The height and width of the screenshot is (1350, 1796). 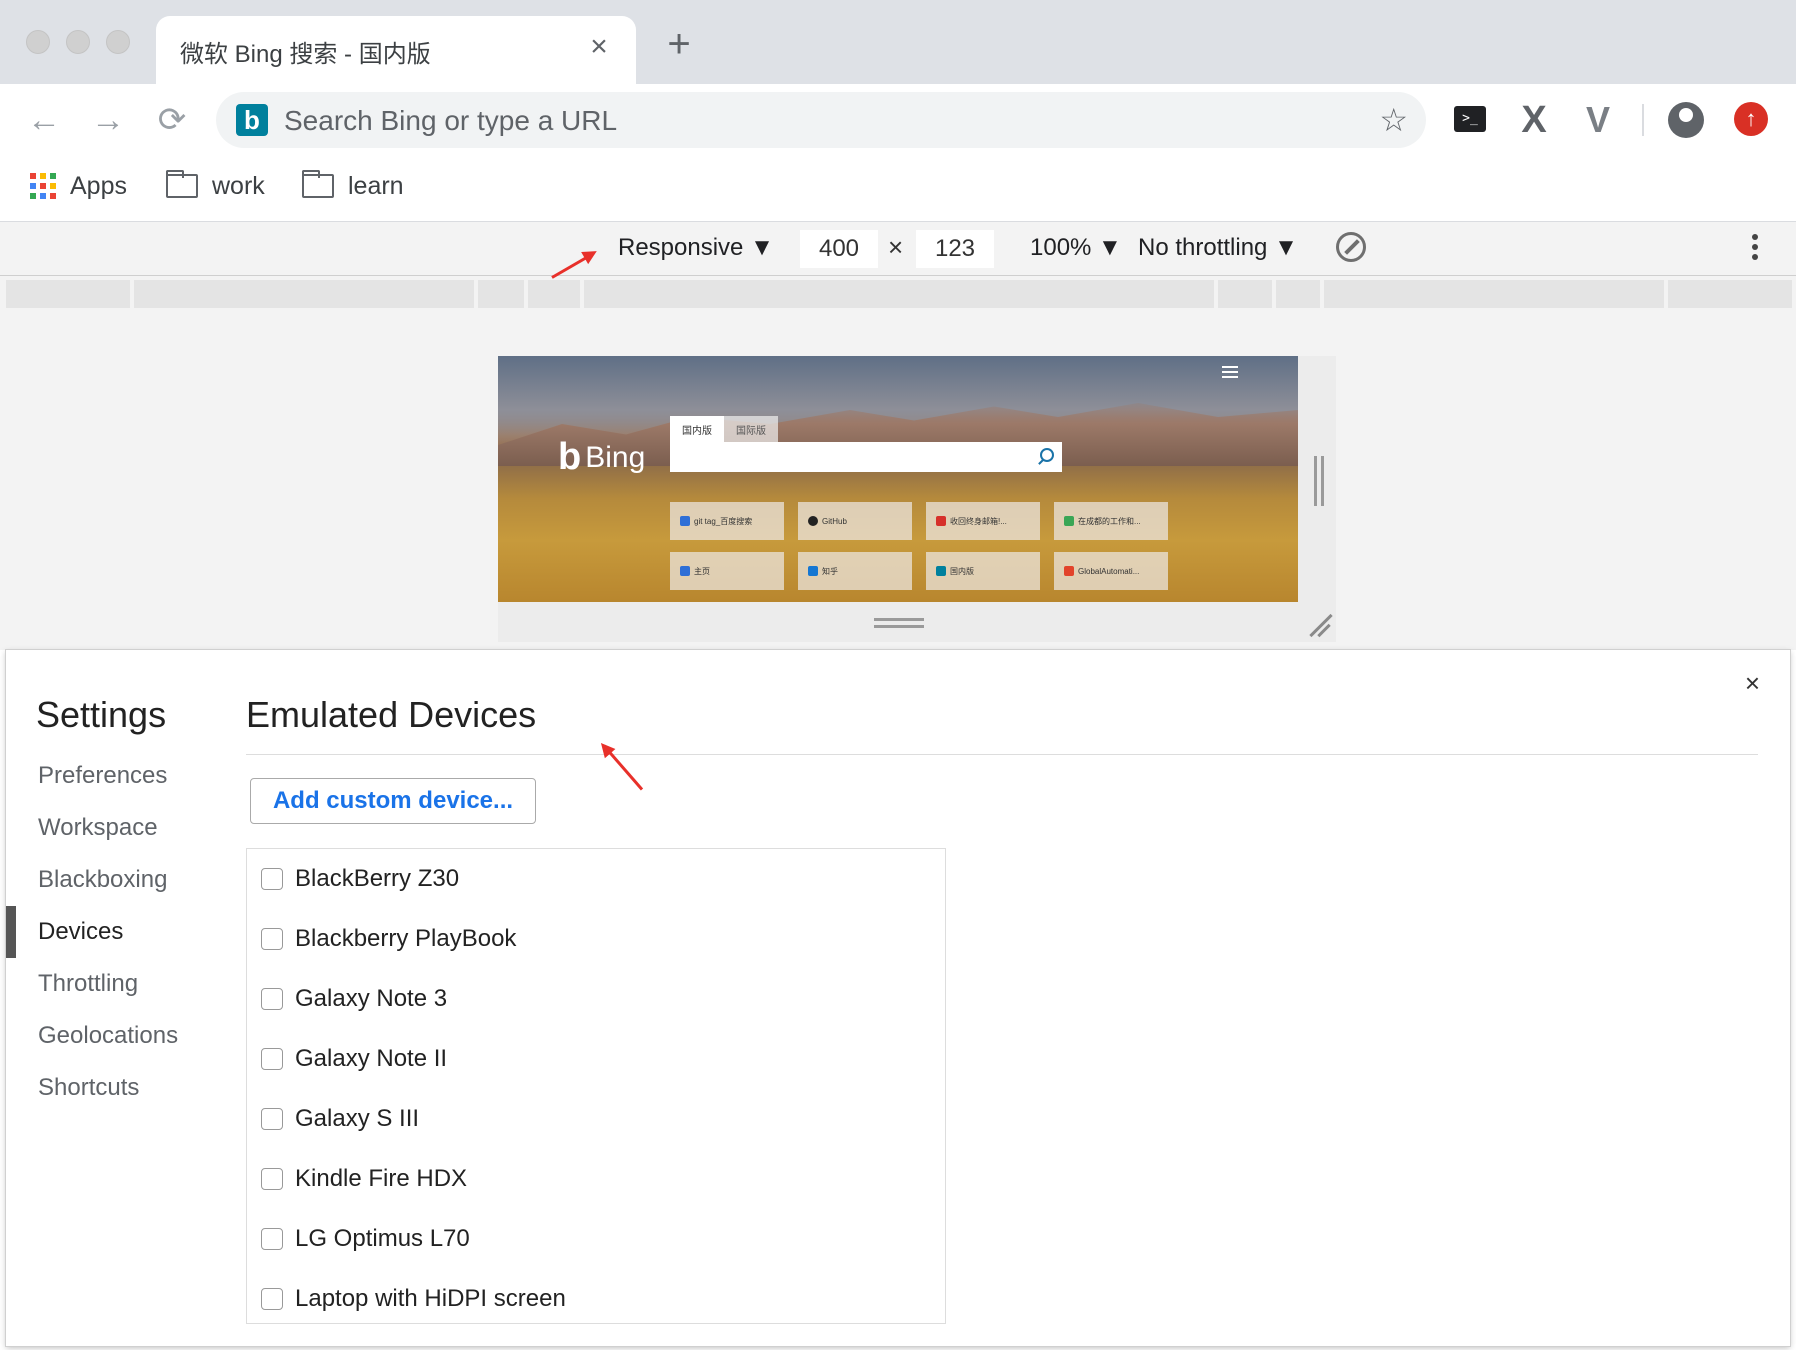 What do you see at coordinates (357, 1118) in the screenshot?
I see `device-label: Galaxy S III` at bounding box center [357, 1118].